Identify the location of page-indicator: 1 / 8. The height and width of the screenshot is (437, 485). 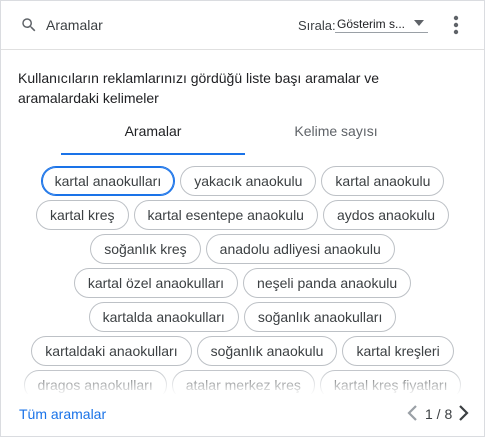
(439, 414).